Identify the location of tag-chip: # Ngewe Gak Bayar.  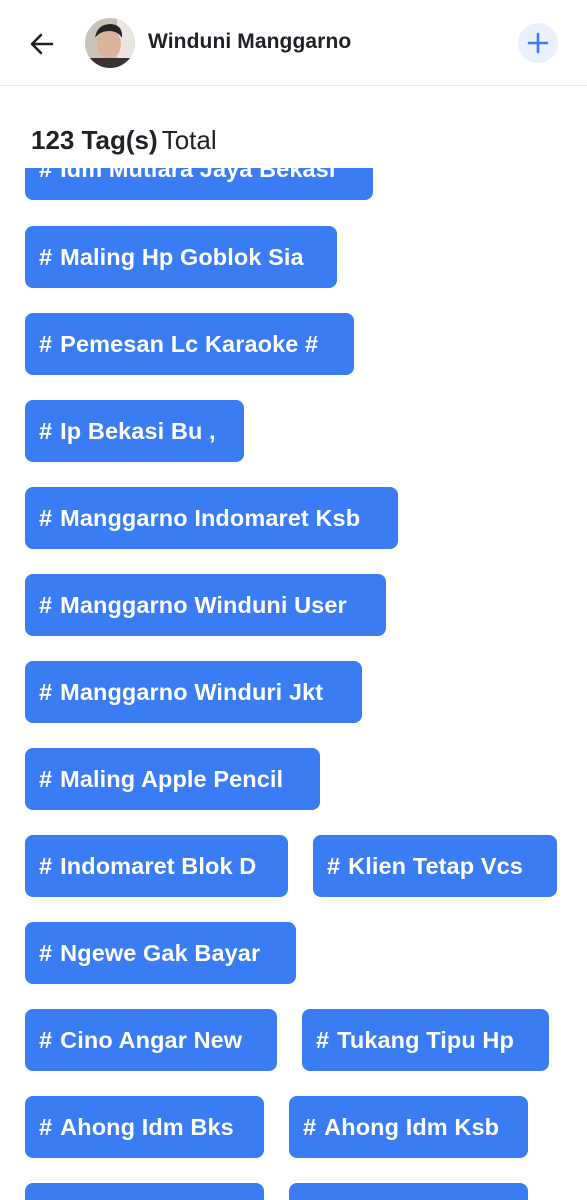
(160, 953).